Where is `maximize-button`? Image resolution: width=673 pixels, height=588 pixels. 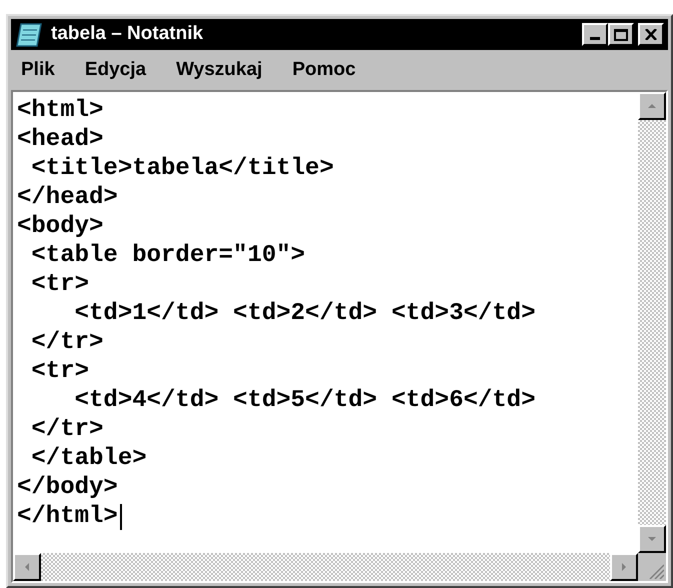
maximize-button is located at coordinates (621, 34).